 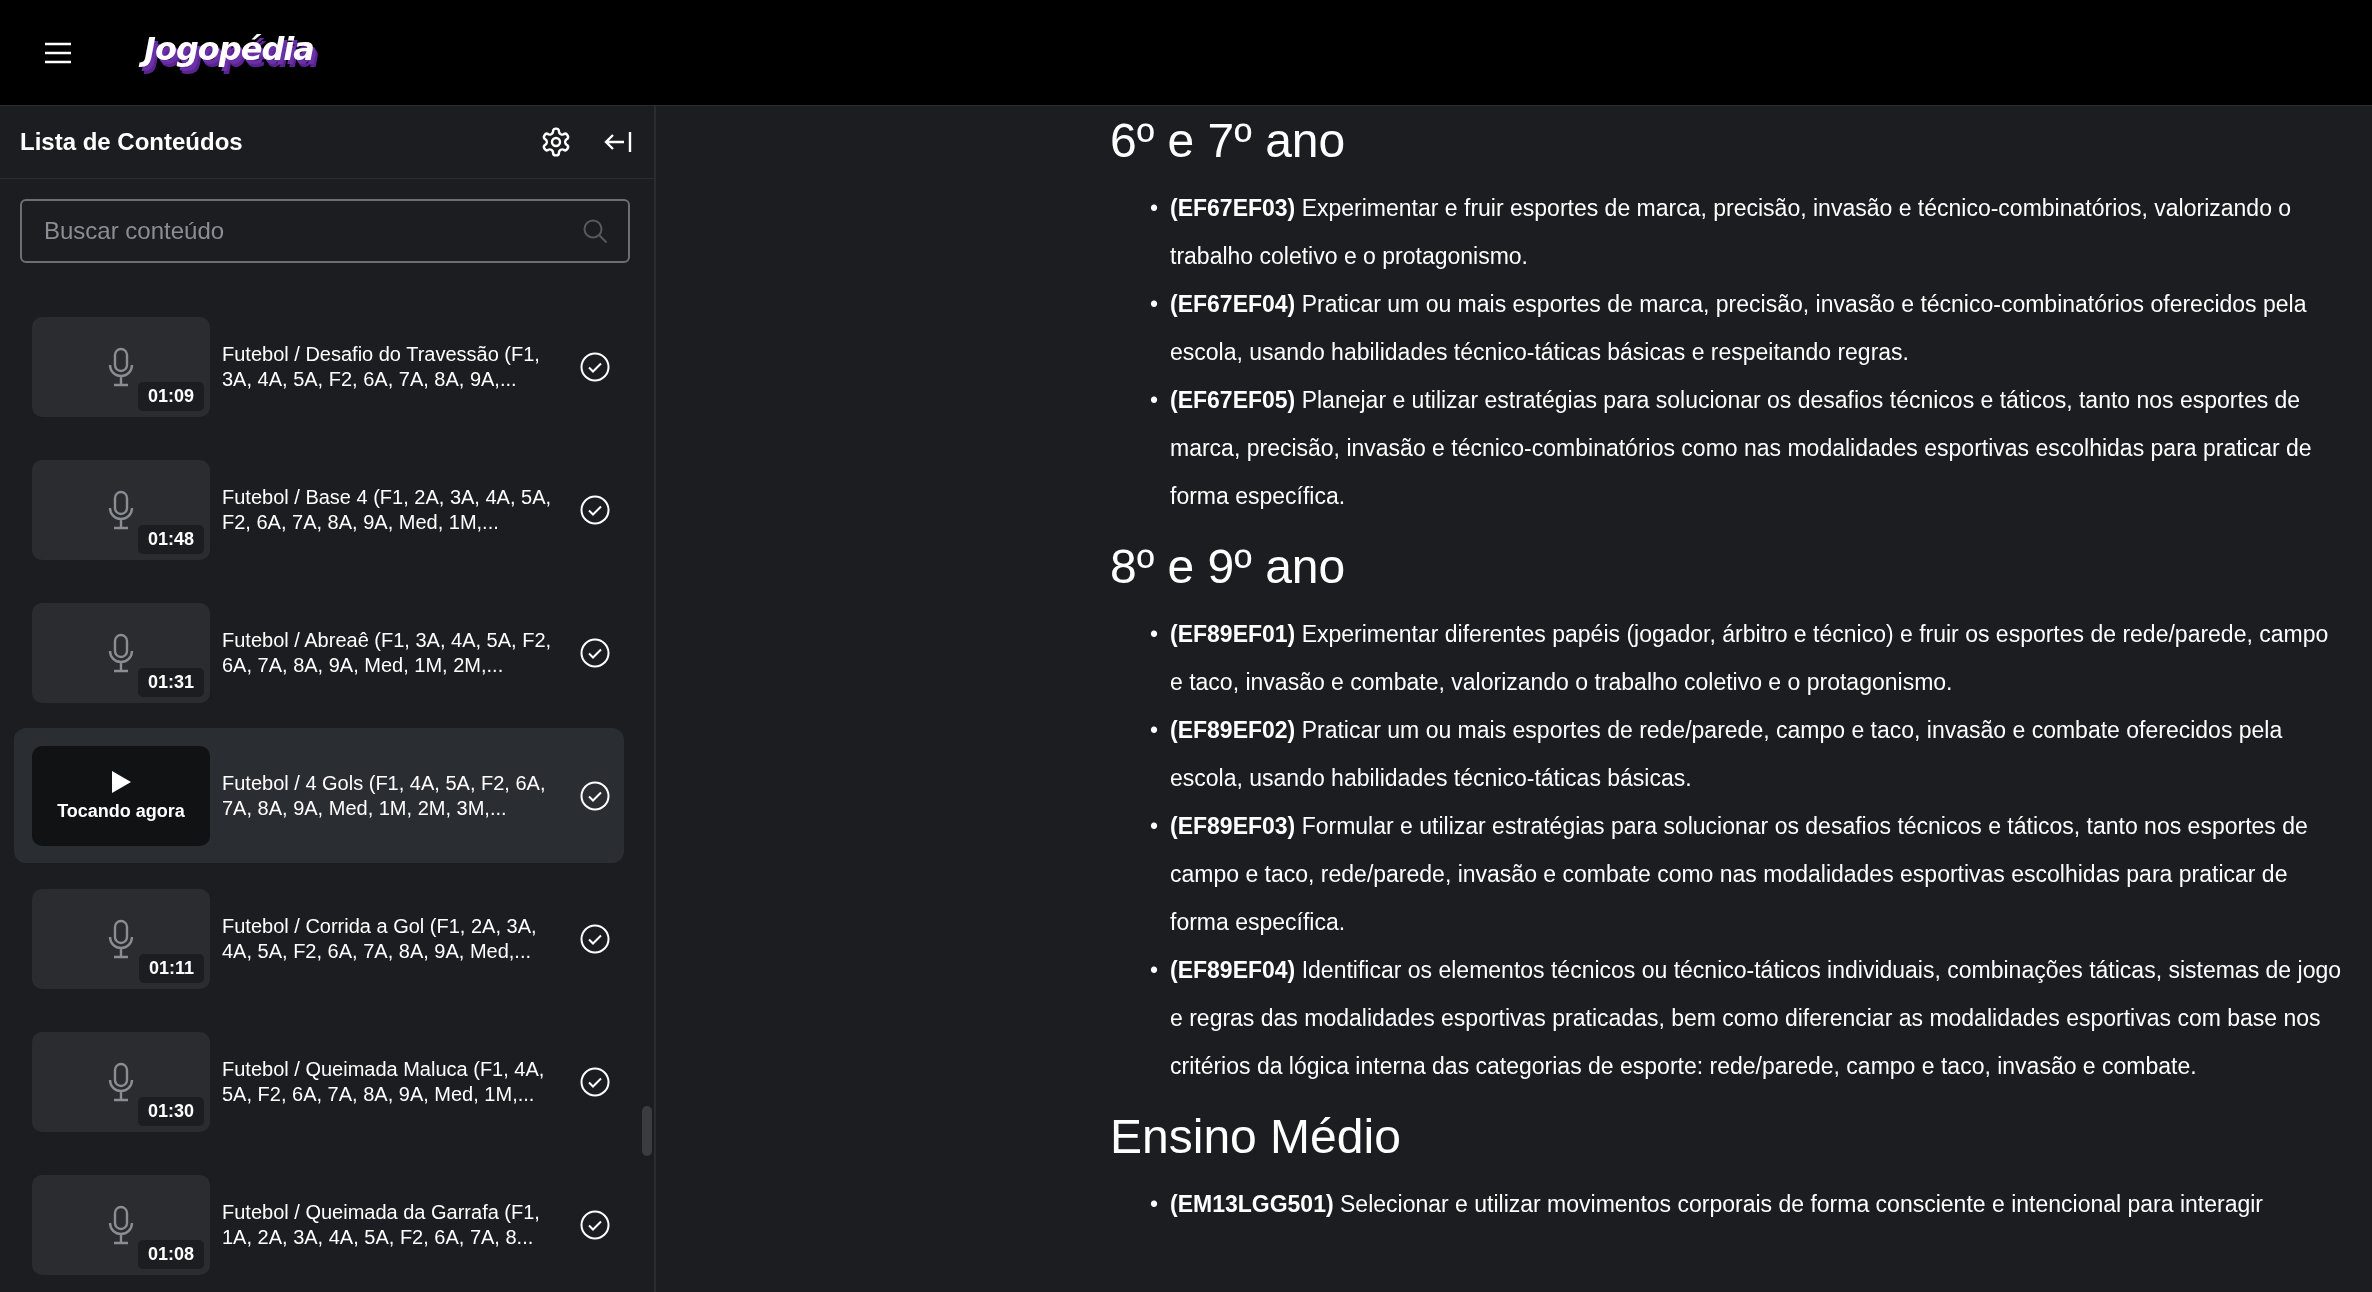 What do you see at coordinates (1750, 658) in the screenshot?
I see `bullet-text: (EF89EF01) Experimentar diferentes papéis (jogador, árbitro e técnico) e fruir os esportes de rede/parede, campo e taco, invasão e combate, valorizando o trabalho coletivo e o protagonismo.` at bounding box center [1750, 658].